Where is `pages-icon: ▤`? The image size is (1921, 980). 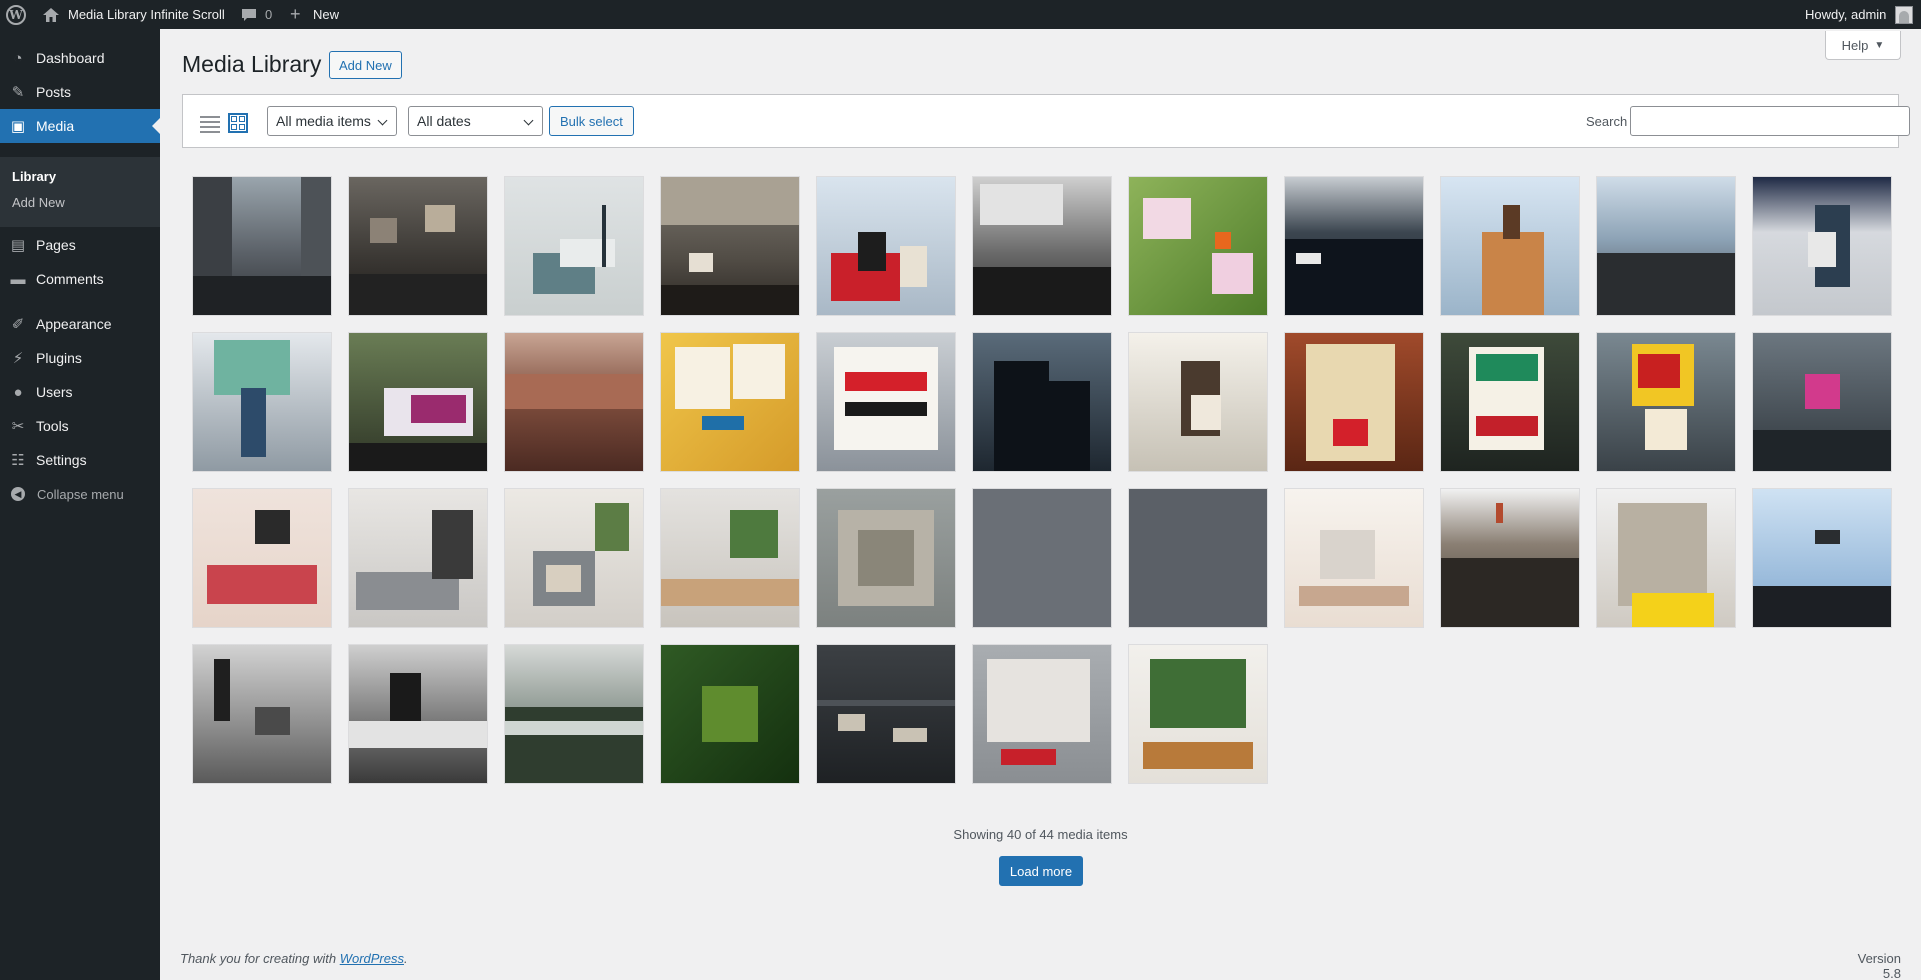
pages-icon: ▤ is located at coordinates (18, 245).